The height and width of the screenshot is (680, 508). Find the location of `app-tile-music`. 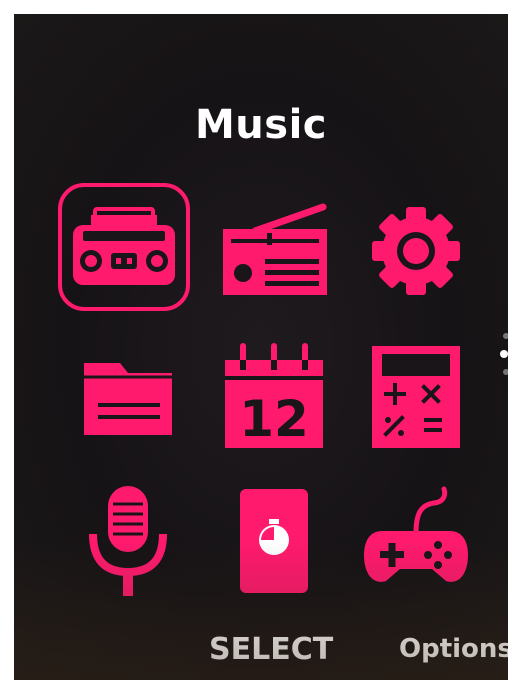

app-tile-music is located at coordinates (124, 247).